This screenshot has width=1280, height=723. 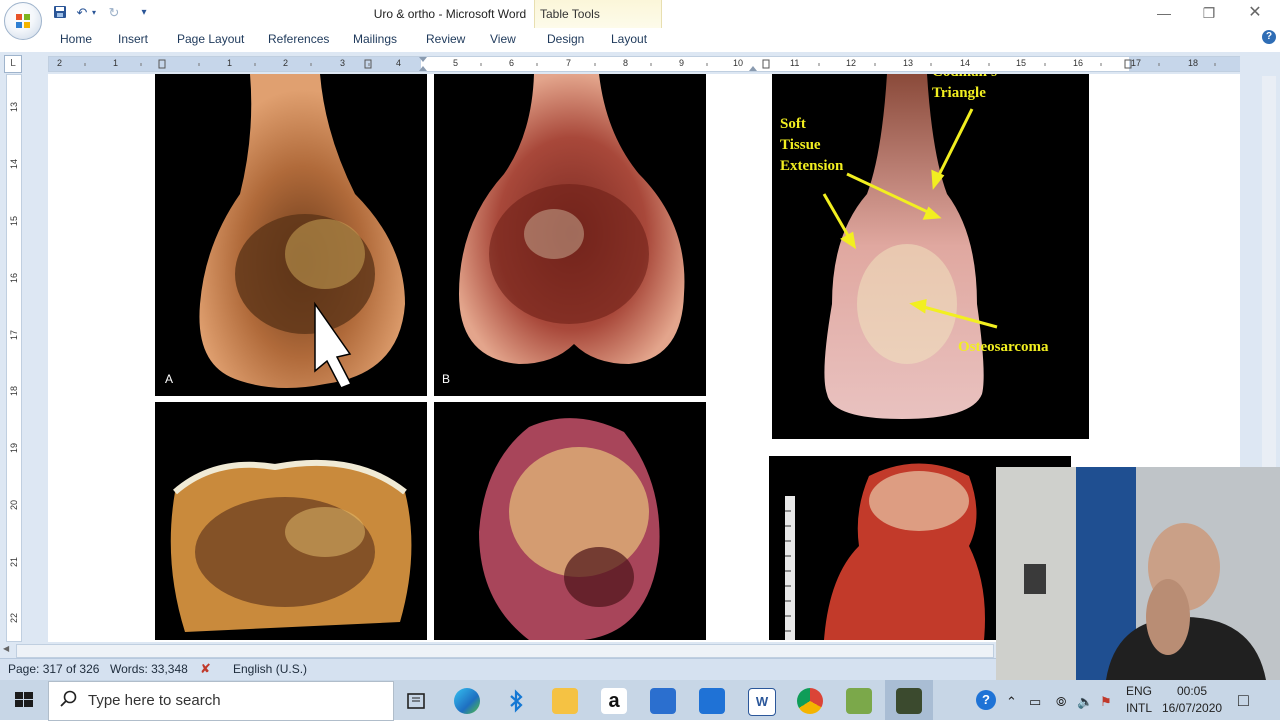 What do you see at coordinates (986, 700) in the screenshot?
I see `help-tray-icon: ?` at bounding box center [986, 700].